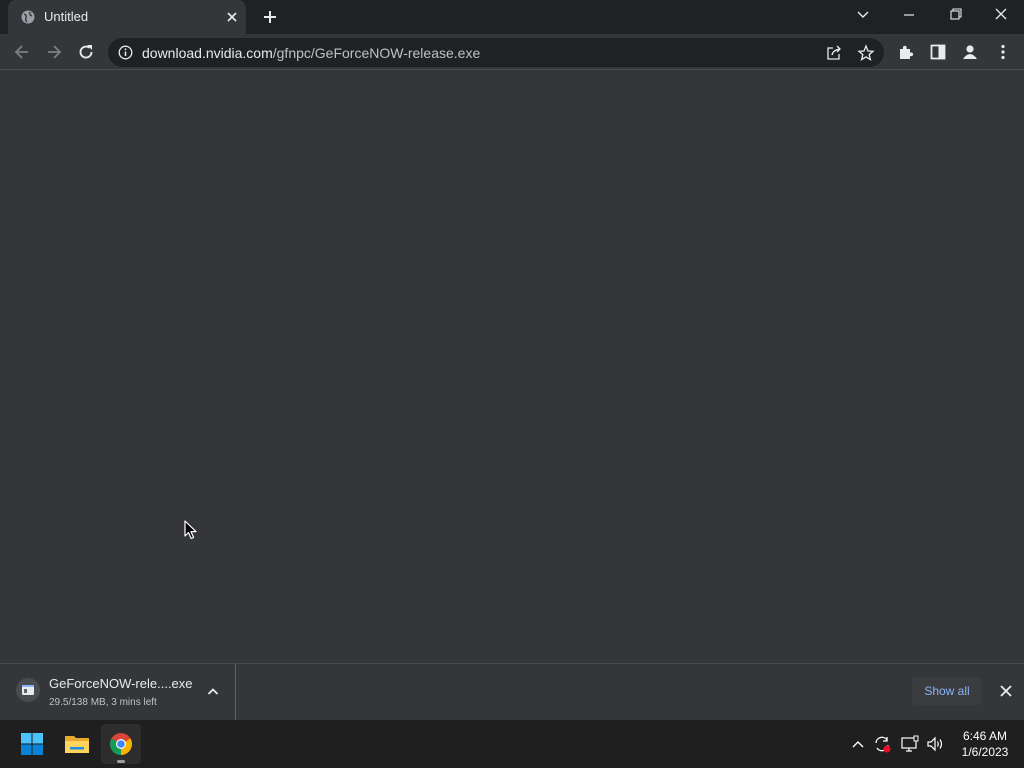  I want to click on chrome-taskbar-button, so click(121, 744).